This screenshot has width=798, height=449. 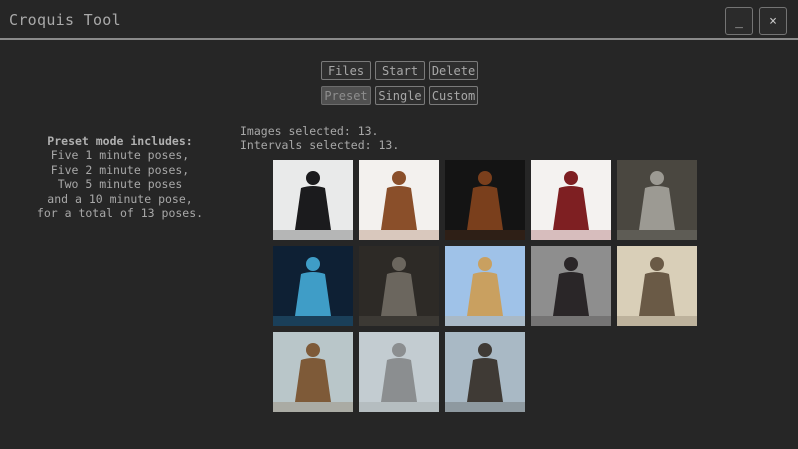 What do you see at coordinates (65, 20) in the screenshot?
I see `window-title: Croquis Tool` at bounding box center [65, 20].